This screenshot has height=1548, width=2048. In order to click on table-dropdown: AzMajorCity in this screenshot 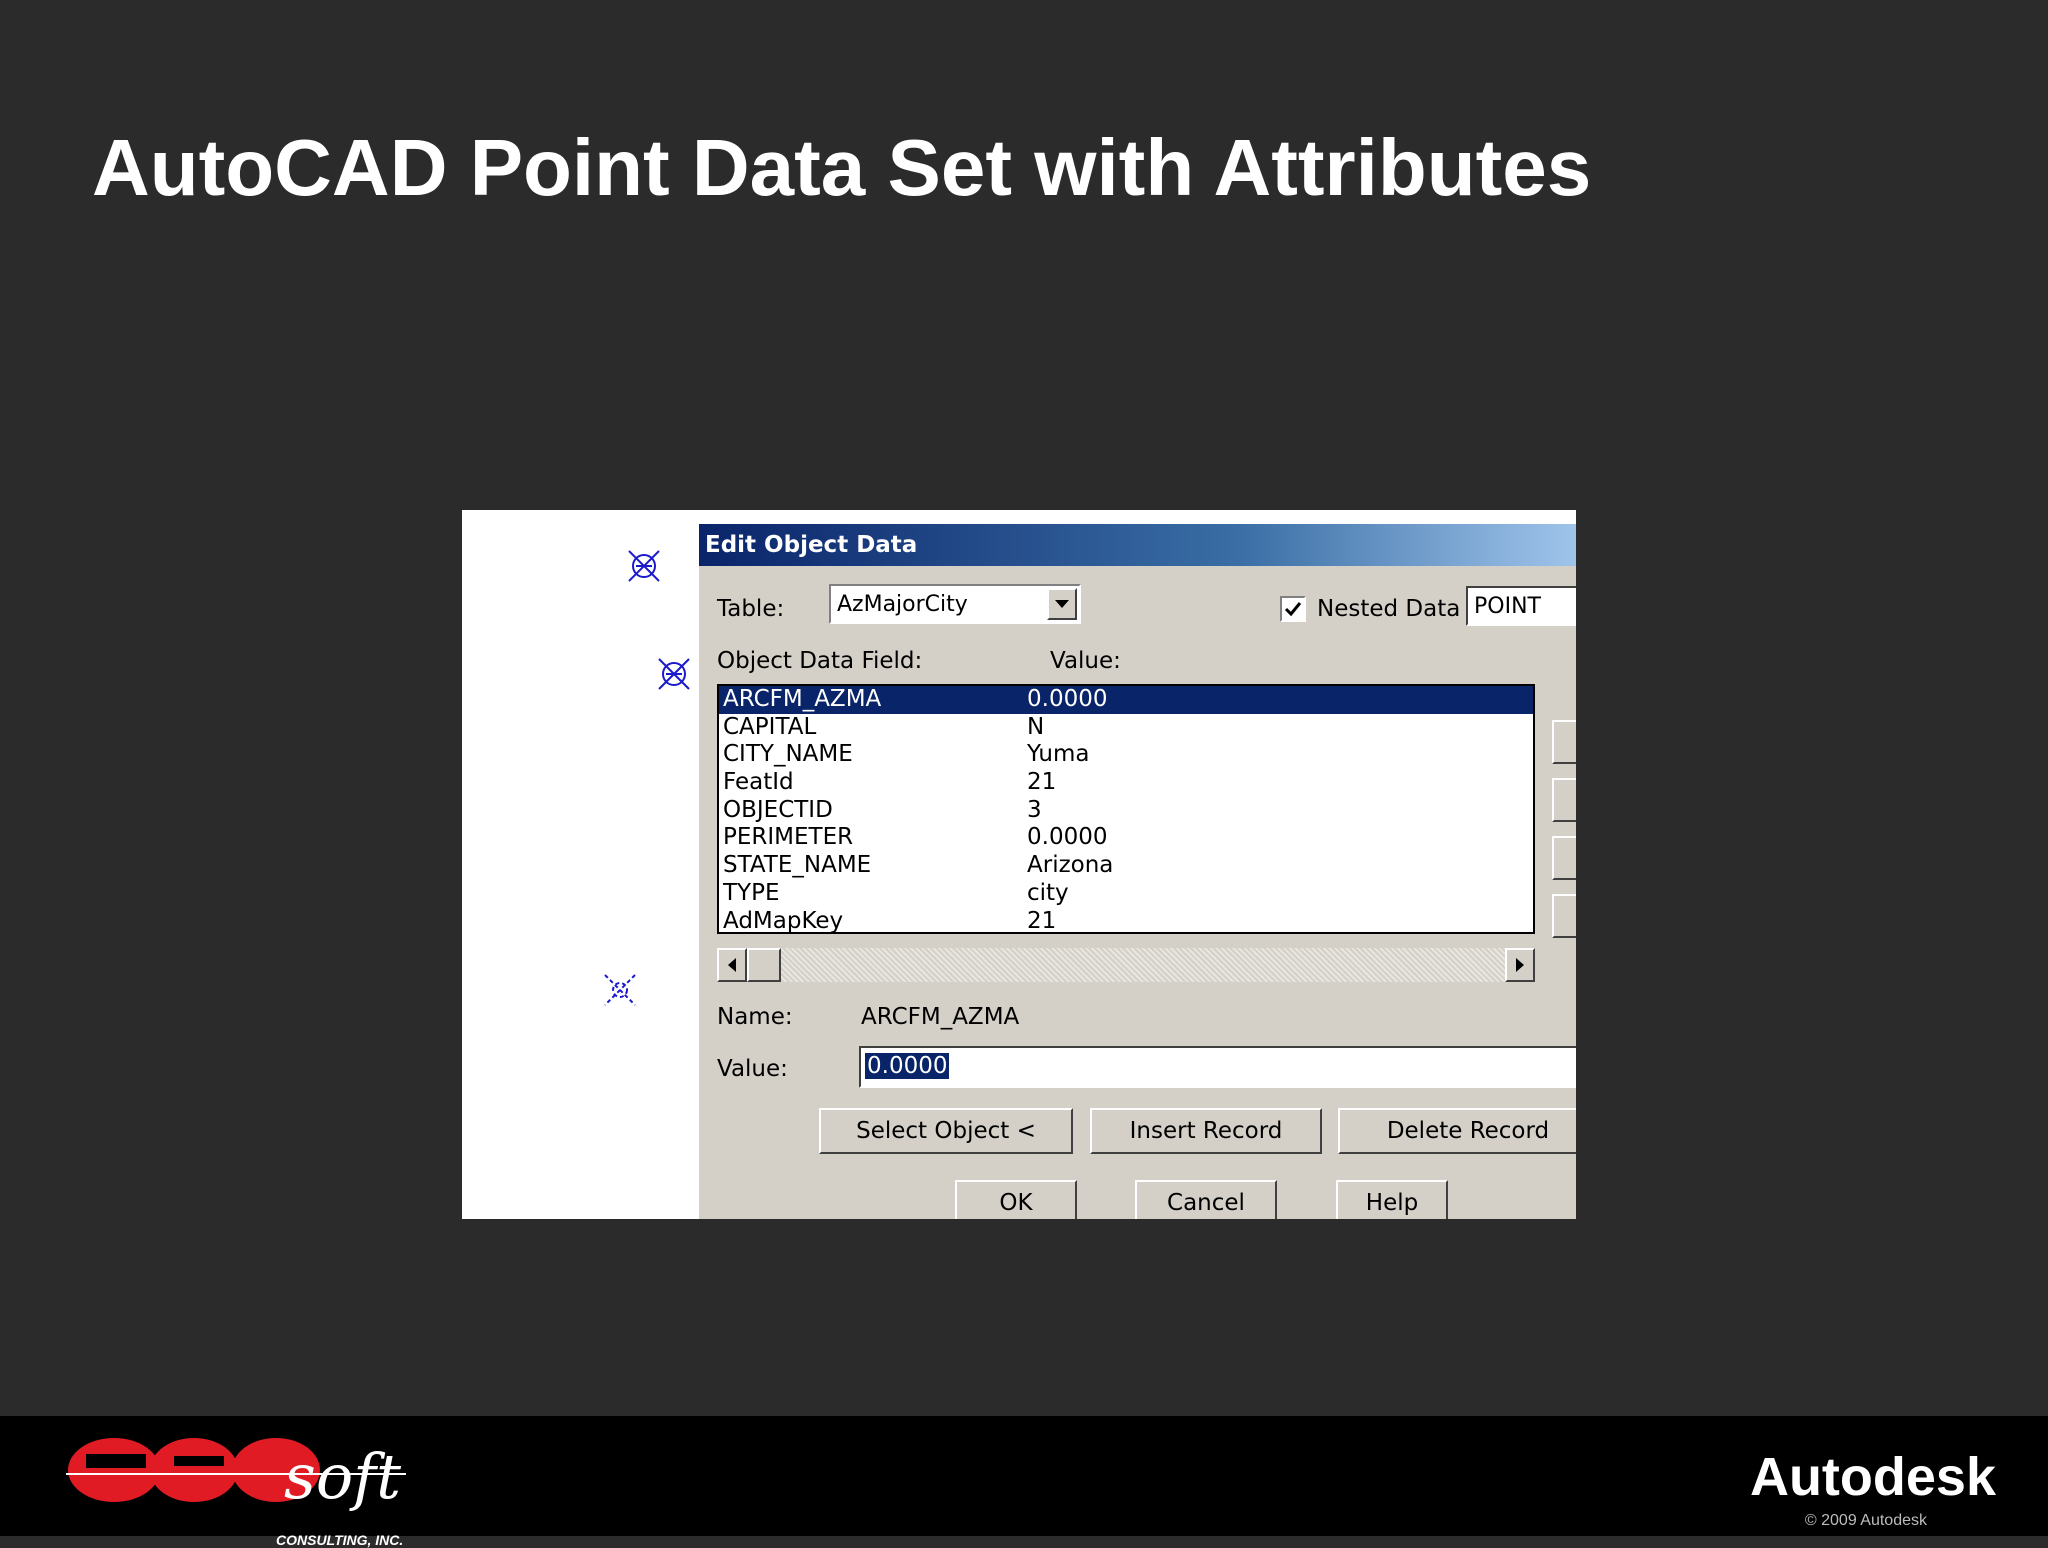, I will do `click(955, 604)`.